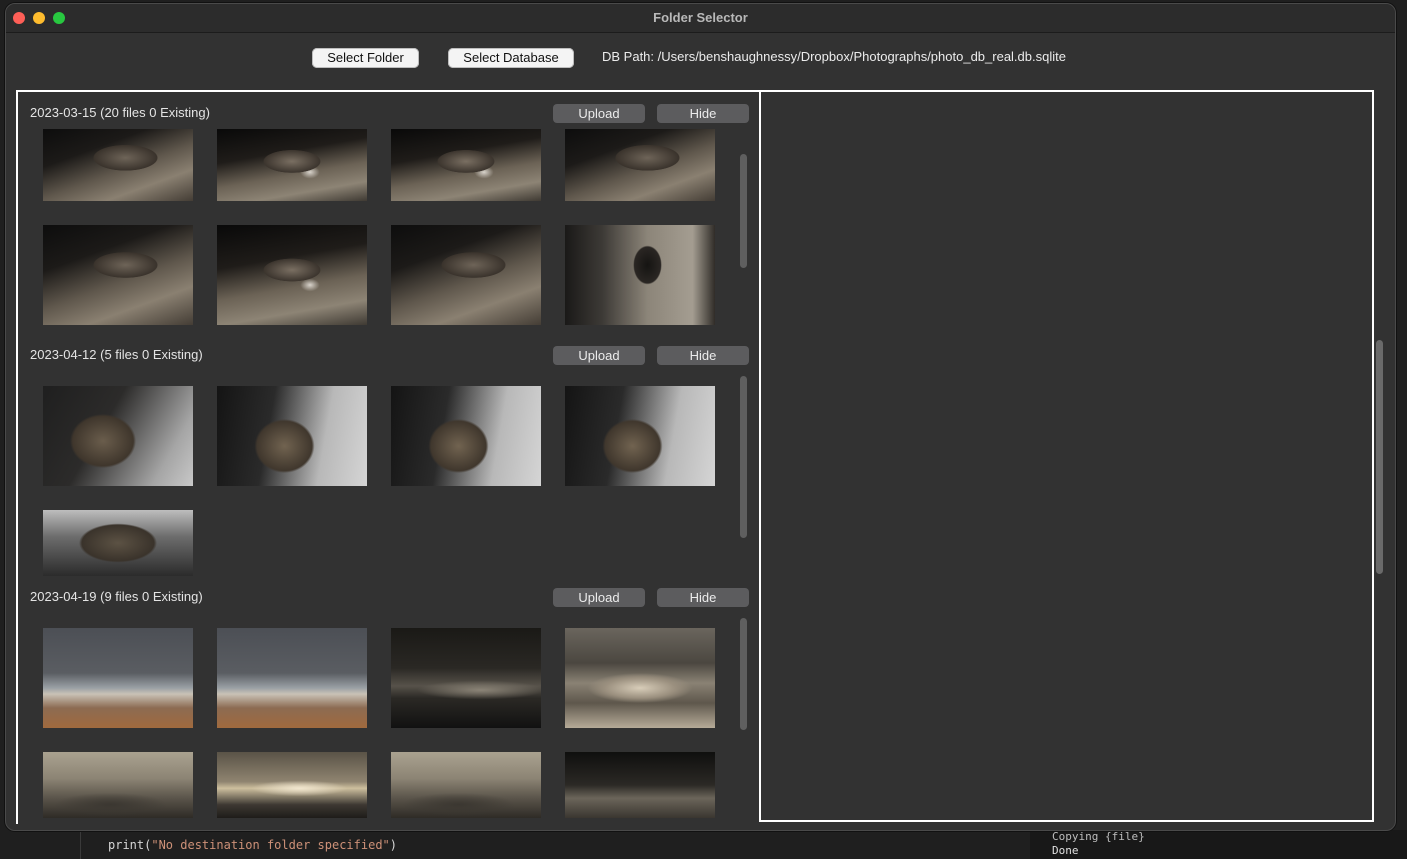 Image resolution: width=1407 pixels, height=859 pixels. I want to click on editor-gutter, so click(80, 844).